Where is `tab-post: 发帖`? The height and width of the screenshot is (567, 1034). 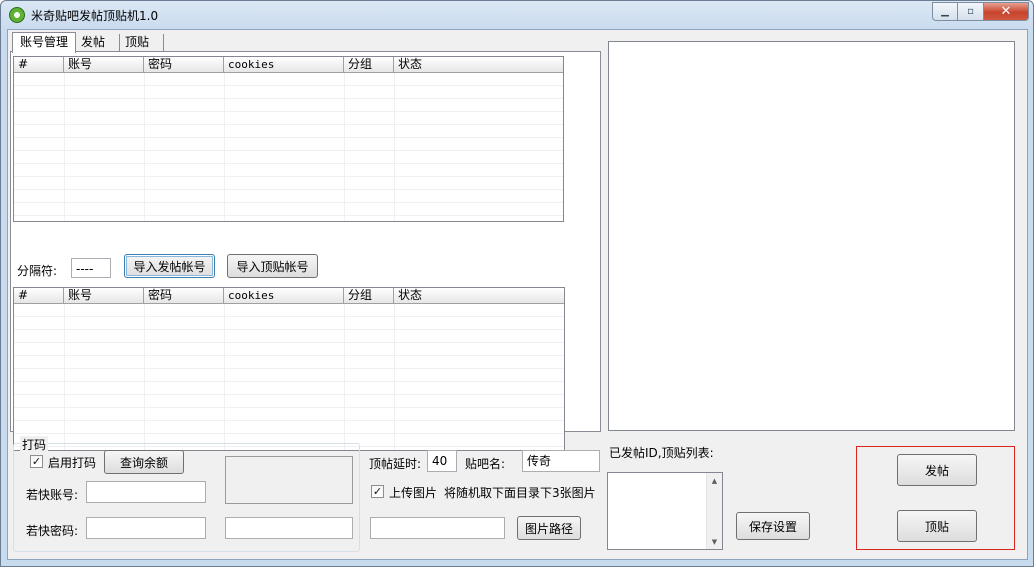
tab-post: 发帖 is located at coordinates (98, 43).